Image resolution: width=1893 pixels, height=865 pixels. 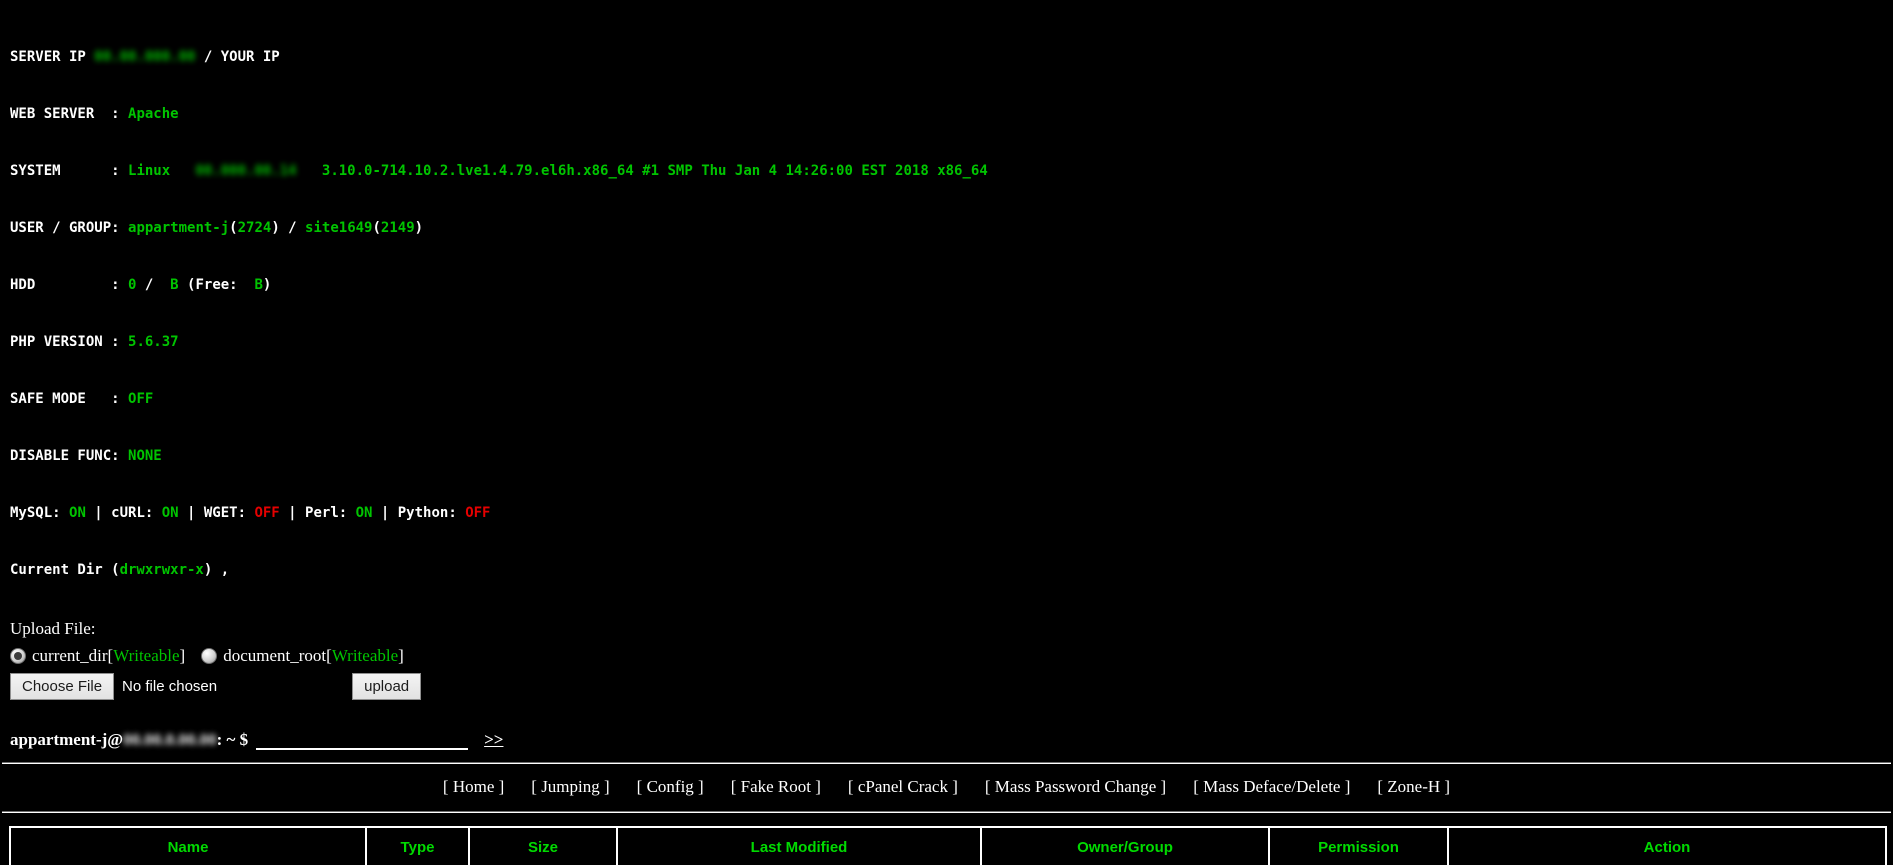 I want to click on command-submit-link: >>, so click(x=493, y=740).